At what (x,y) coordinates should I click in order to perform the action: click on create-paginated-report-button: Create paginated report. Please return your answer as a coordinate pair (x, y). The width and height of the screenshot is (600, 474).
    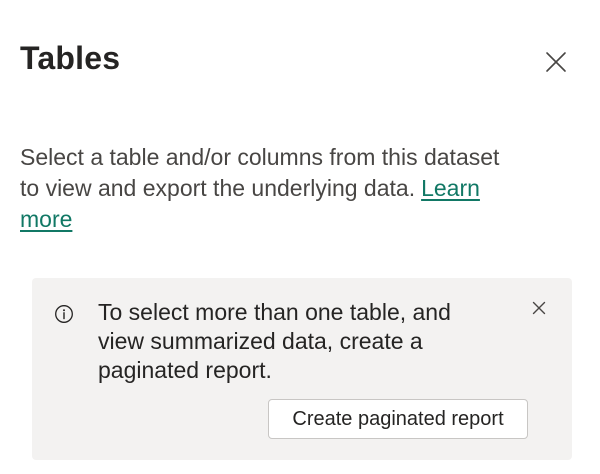
    Looking at the image, I should click on (398, 419).